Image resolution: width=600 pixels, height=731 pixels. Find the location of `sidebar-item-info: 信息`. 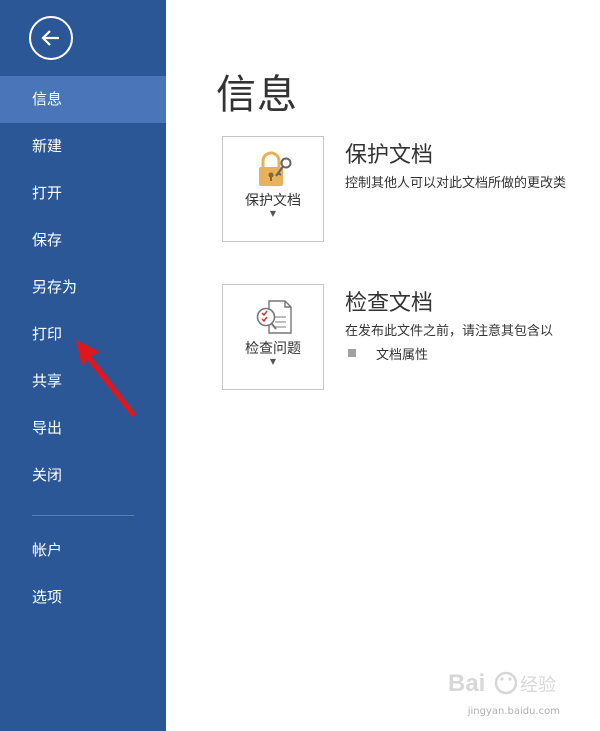

sidebar-item-info: 信息 is located at coordinates (83, 99).